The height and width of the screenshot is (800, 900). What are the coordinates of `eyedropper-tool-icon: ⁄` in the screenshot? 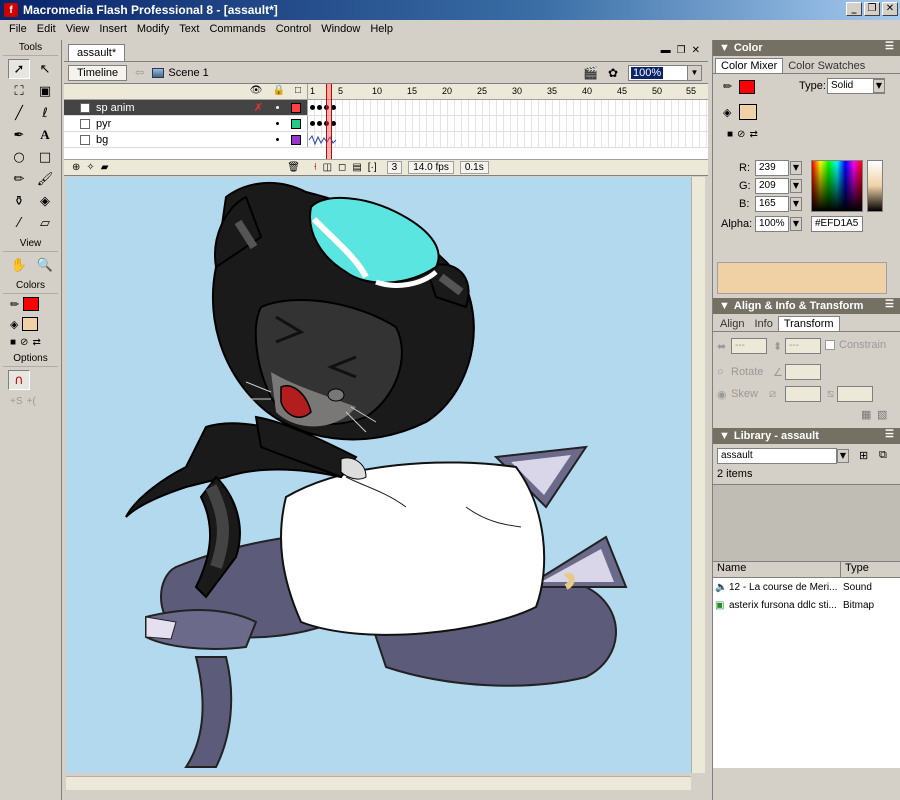 It's located at (19, 223).